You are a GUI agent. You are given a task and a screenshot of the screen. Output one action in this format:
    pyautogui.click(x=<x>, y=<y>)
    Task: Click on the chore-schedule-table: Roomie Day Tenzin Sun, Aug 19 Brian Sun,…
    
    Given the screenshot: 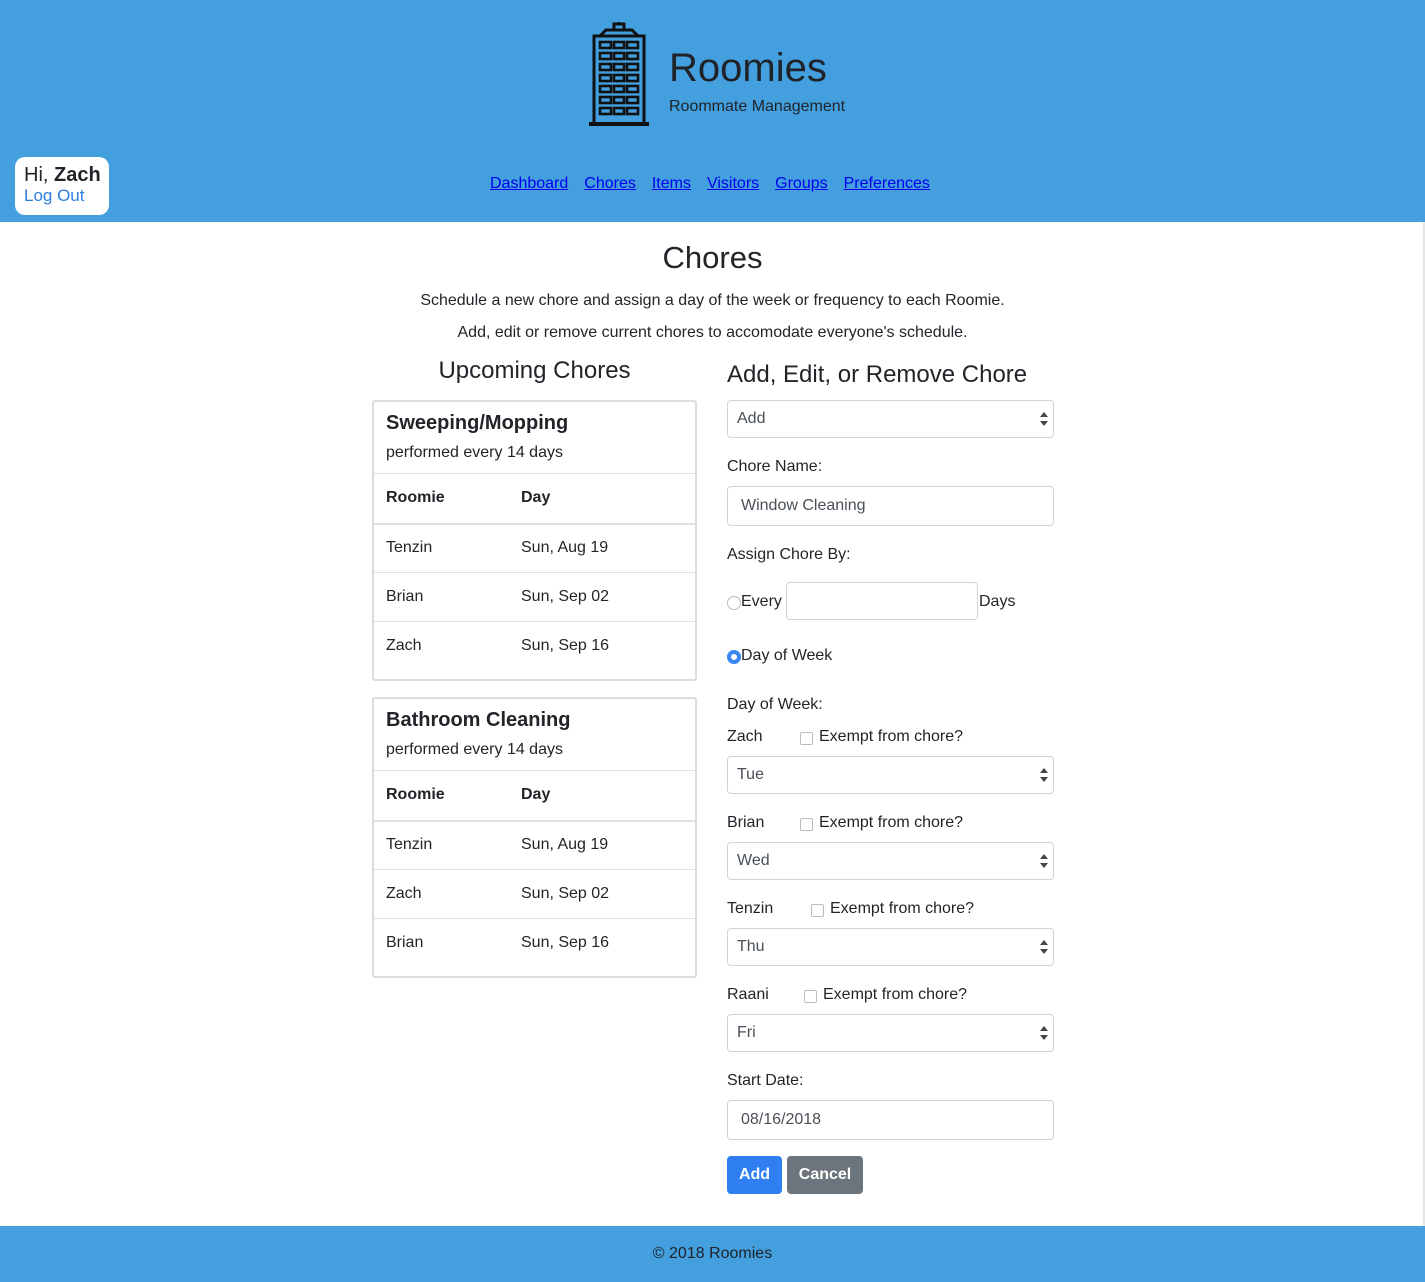 What is the action you would take?
    pyautogui.click(x=534, y=572)
    